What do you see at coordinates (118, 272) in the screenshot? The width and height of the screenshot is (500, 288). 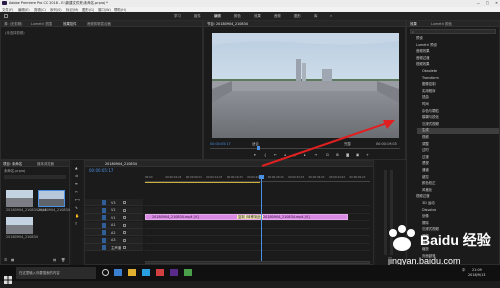 I see `edge-icon` at bounding box center [118, 272].